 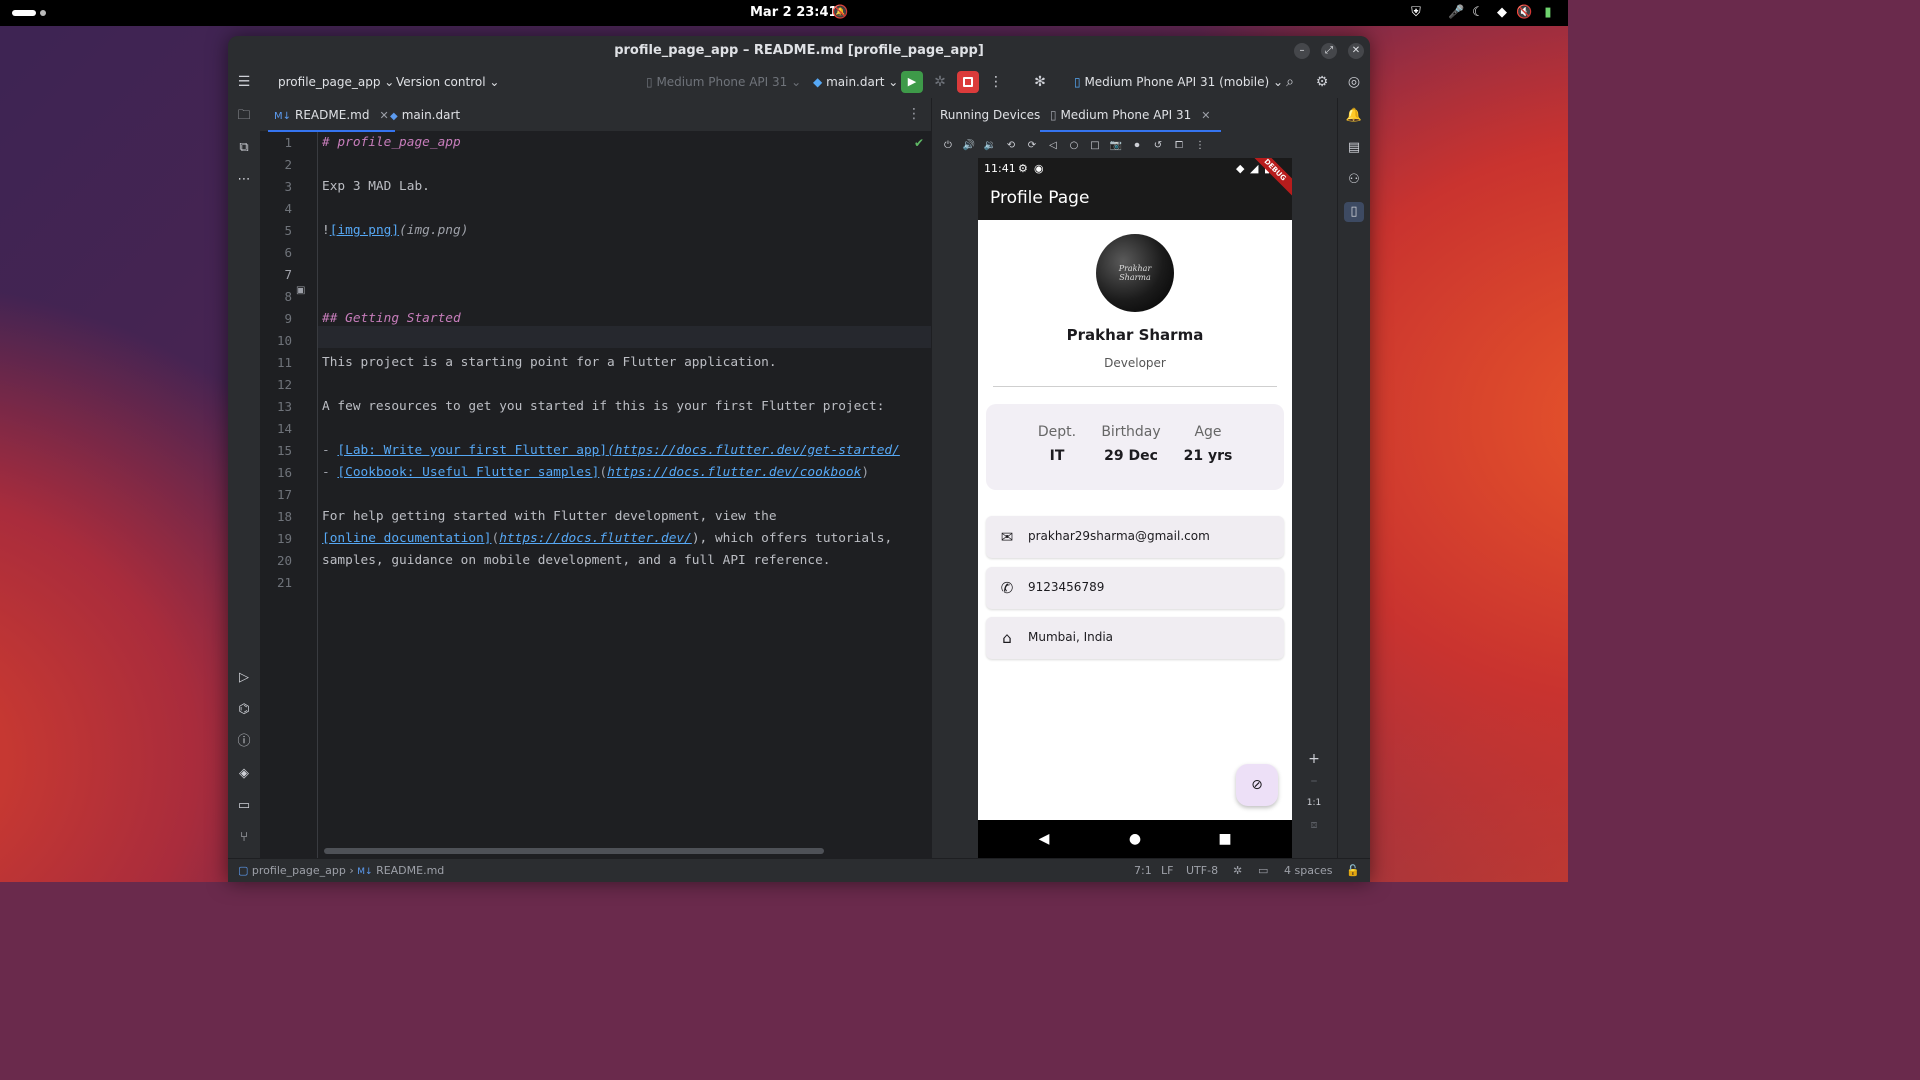 What do you see at coordinates (341, 870) in the screenshot?
I see `breadcrumb: ▢ profile_page_app › M↓ README.md` at bounding box center [341, 870].